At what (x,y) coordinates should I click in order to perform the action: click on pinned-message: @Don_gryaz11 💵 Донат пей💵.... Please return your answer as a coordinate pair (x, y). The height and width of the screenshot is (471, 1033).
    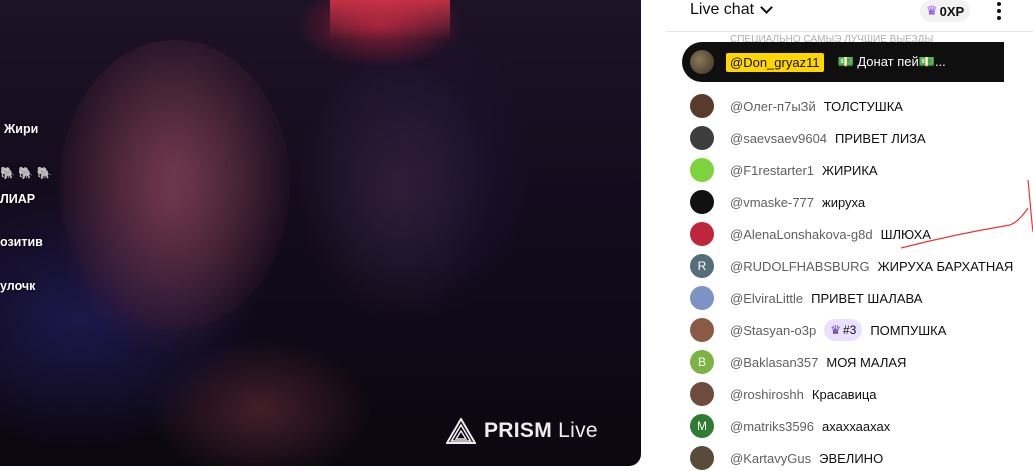
    Looking at the image, I should click on (843, 62).